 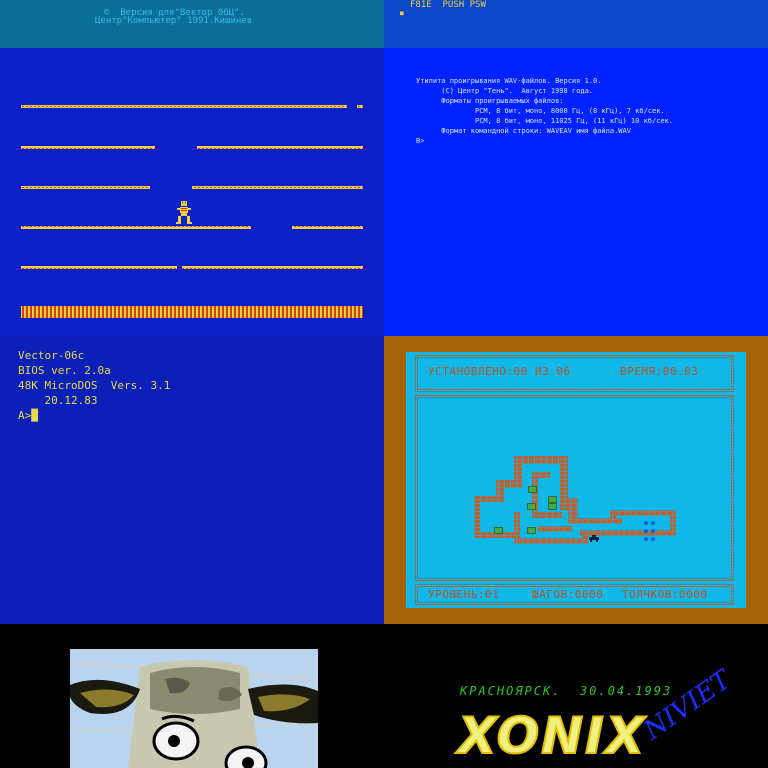 What do you see at coordinates (490, 101) in the screenshot?
I see `terminal-line: Форматы проигрываемых файлов:` at bounding box center [490, 101].